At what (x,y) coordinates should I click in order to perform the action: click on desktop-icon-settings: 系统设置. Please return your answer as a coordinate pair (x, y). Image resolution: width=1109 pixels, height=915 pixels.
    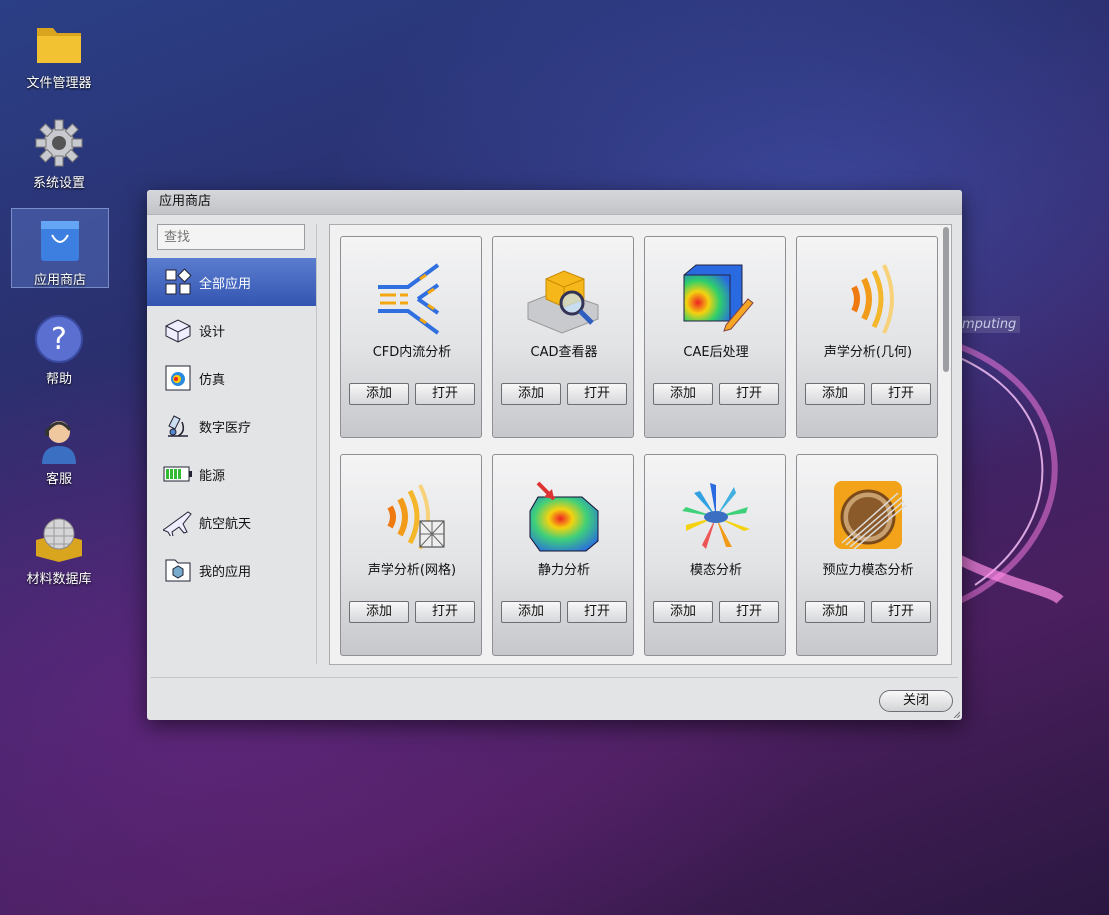
    Looking at the image, I should click on (59, 152).